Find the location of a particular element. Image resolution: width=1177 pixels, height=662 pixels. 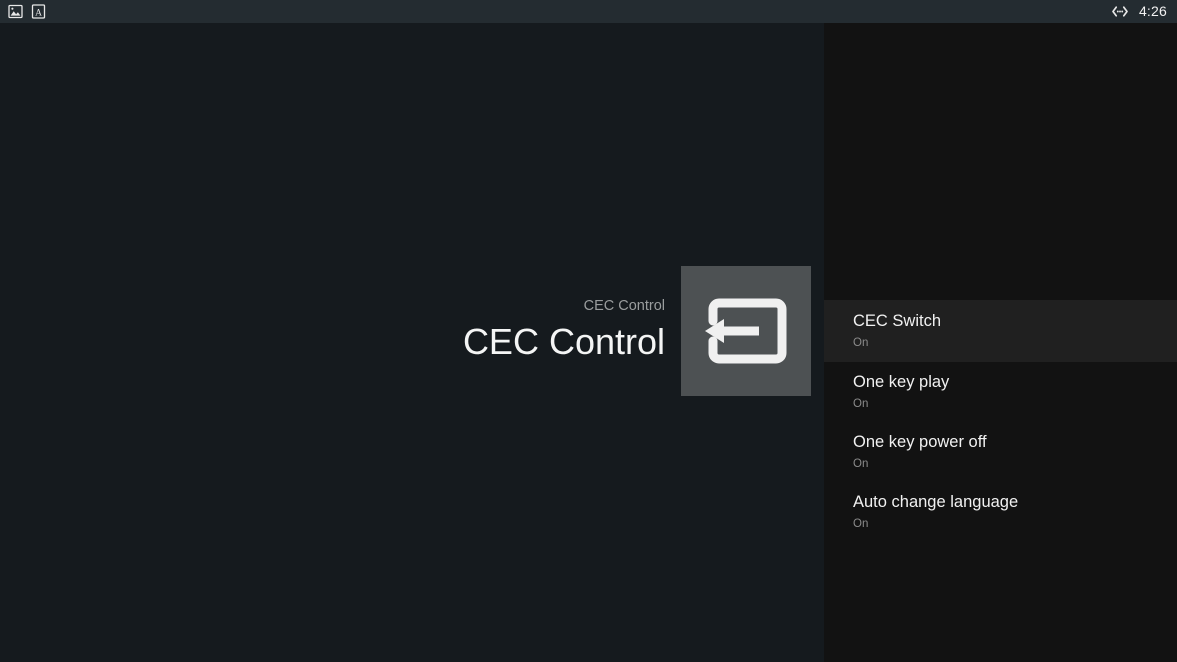

svg-text: A is located at coordinates (38, 13).